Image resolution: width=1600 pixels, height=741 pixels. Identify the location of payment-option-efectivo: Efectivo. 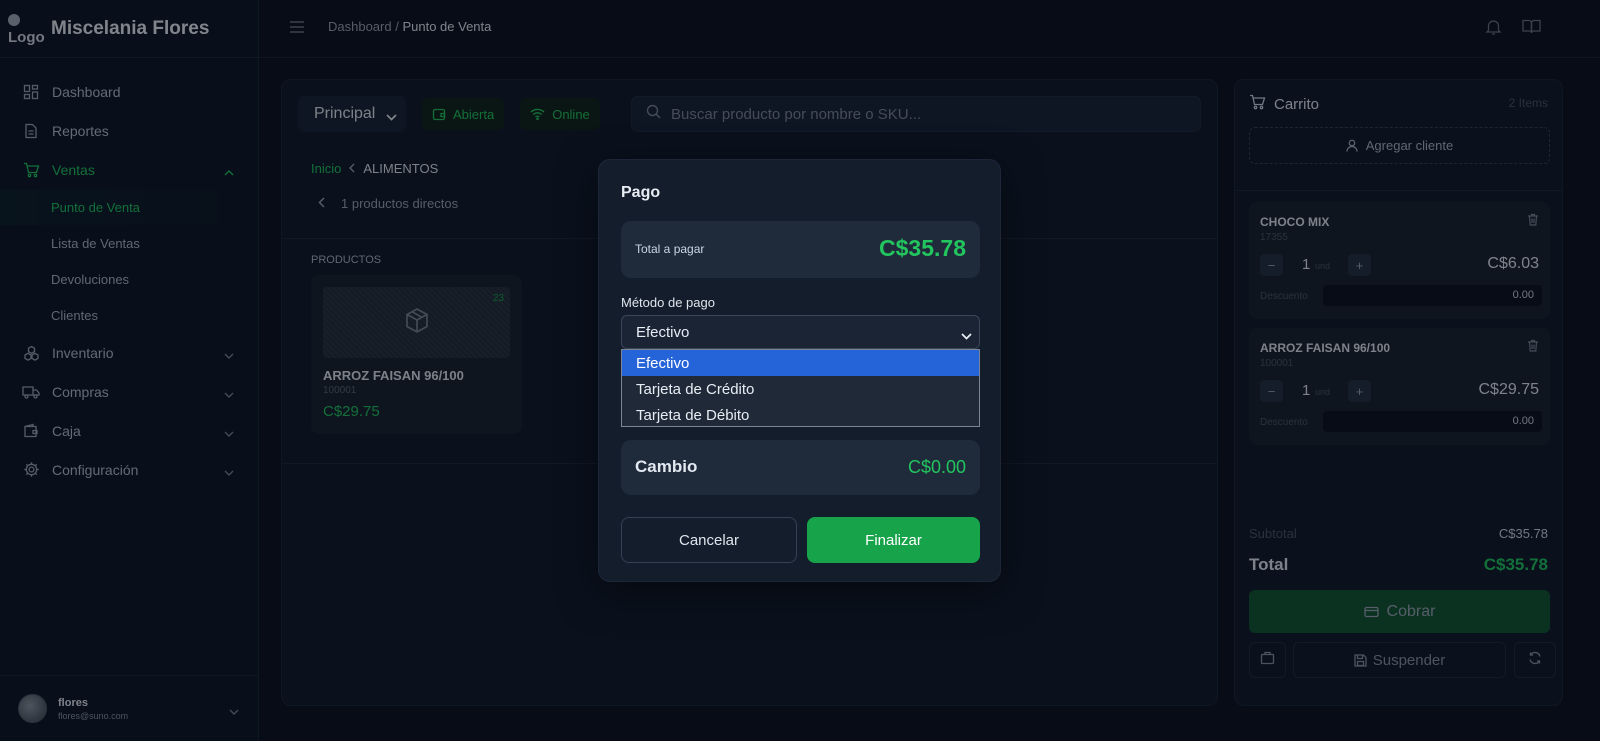
(800, 363).